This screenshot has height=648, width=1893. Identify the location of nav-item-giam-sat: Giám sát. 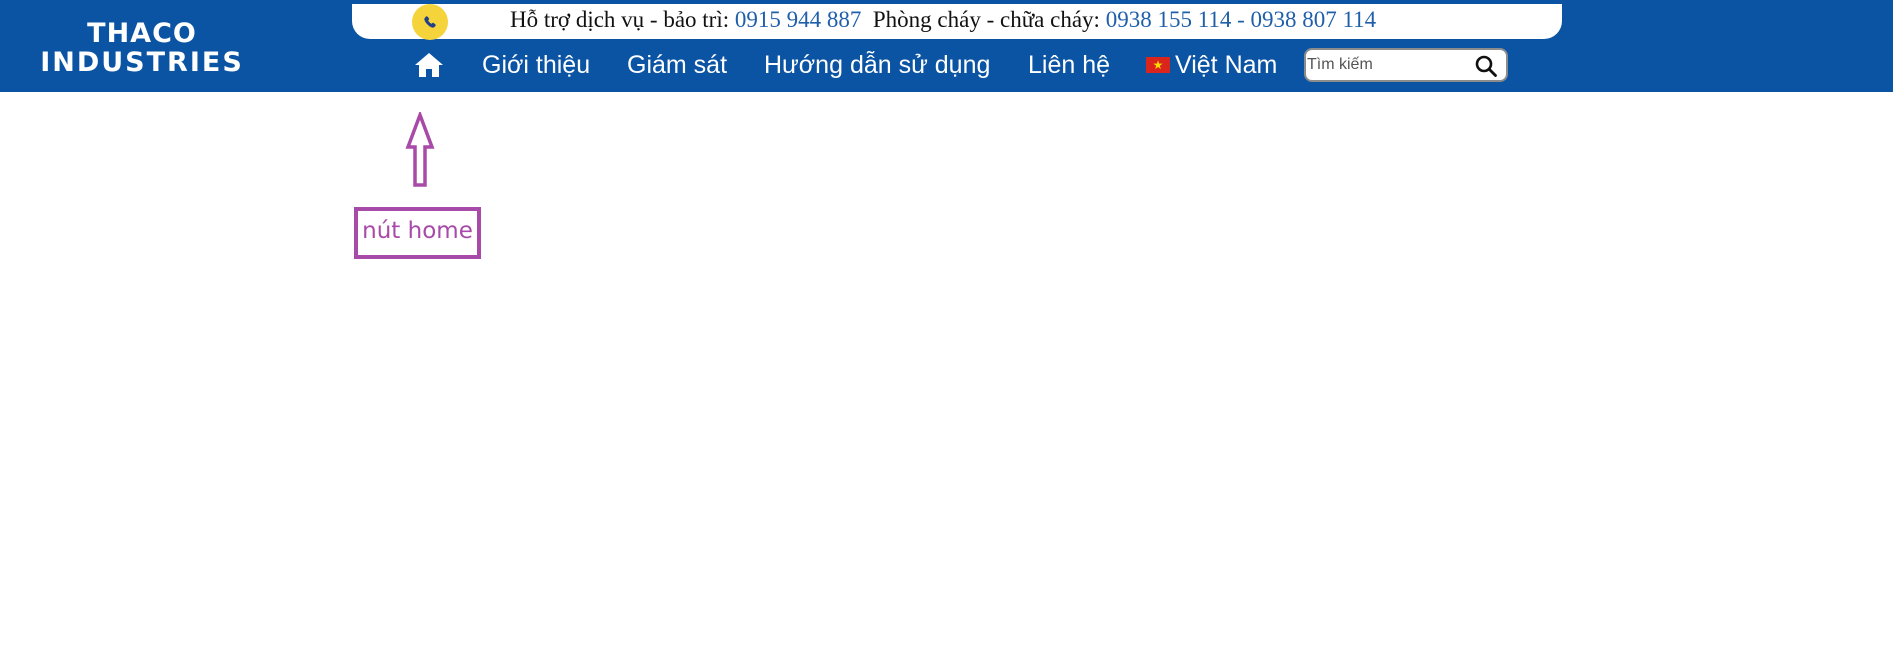
(677, 65).